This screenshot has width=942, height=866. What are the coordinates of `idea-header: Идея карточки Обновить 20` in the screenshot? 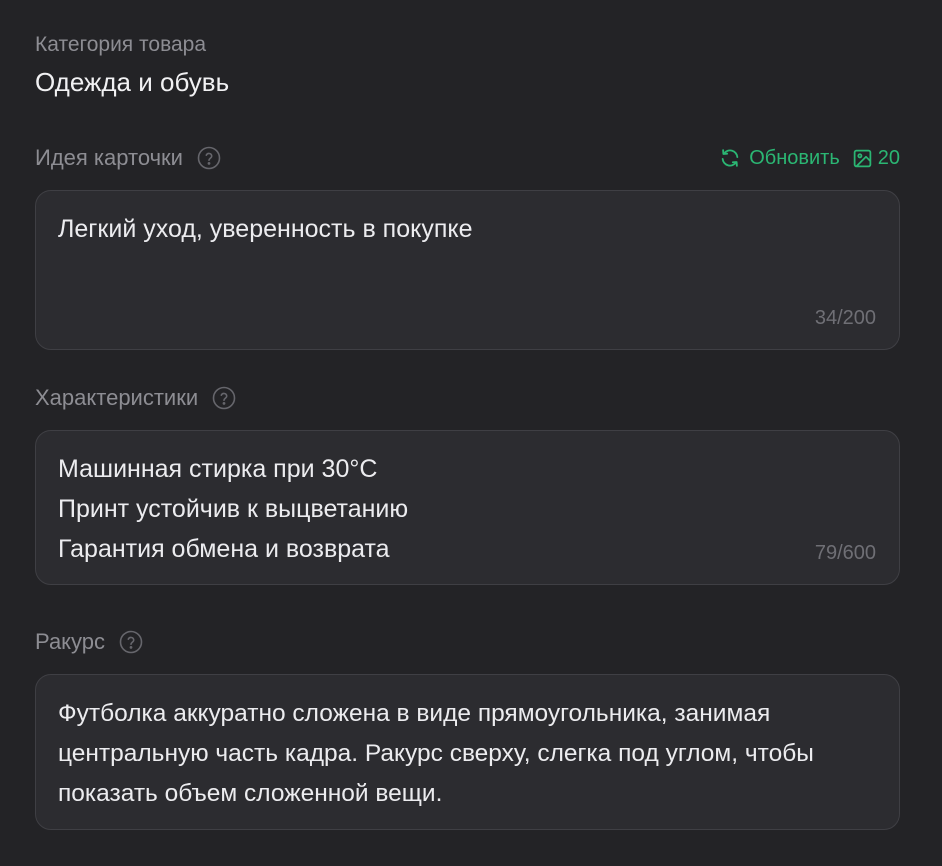 It's located at (467, 158).